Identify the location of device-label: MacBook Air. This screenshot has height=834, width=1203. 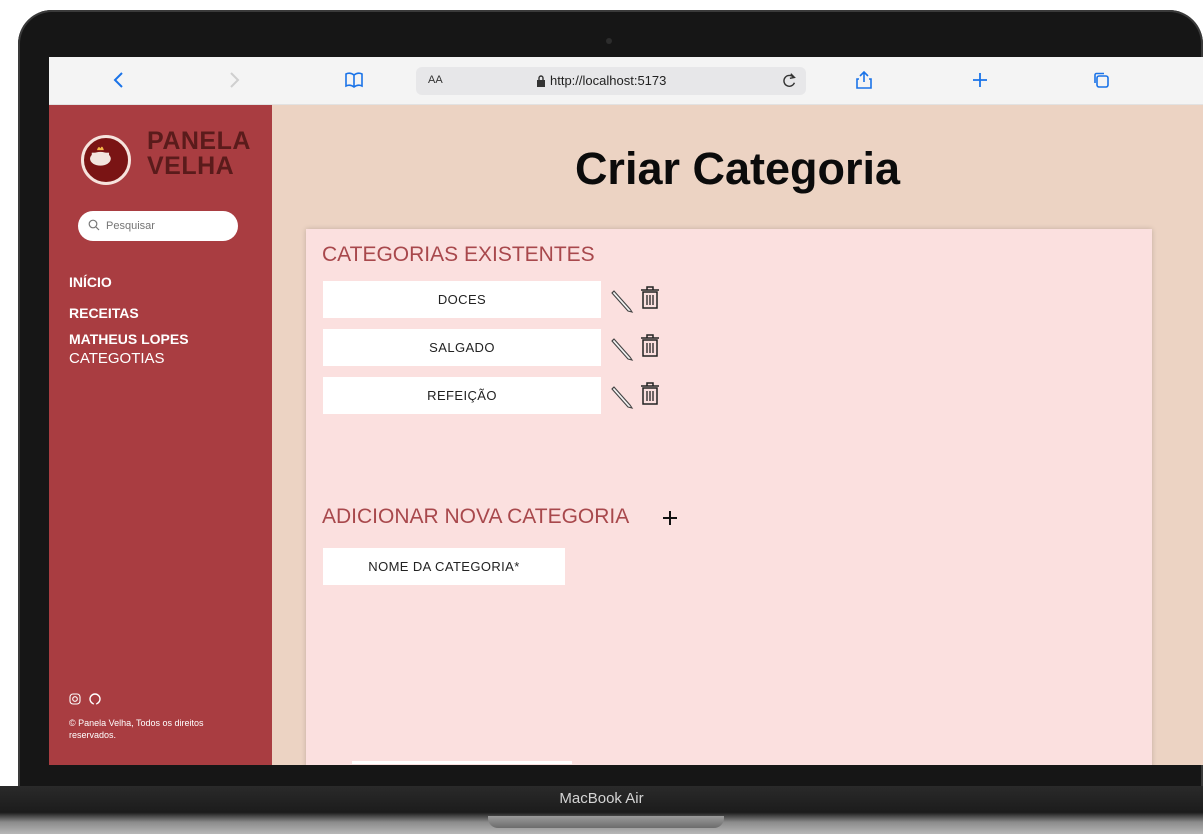
(601, 798).